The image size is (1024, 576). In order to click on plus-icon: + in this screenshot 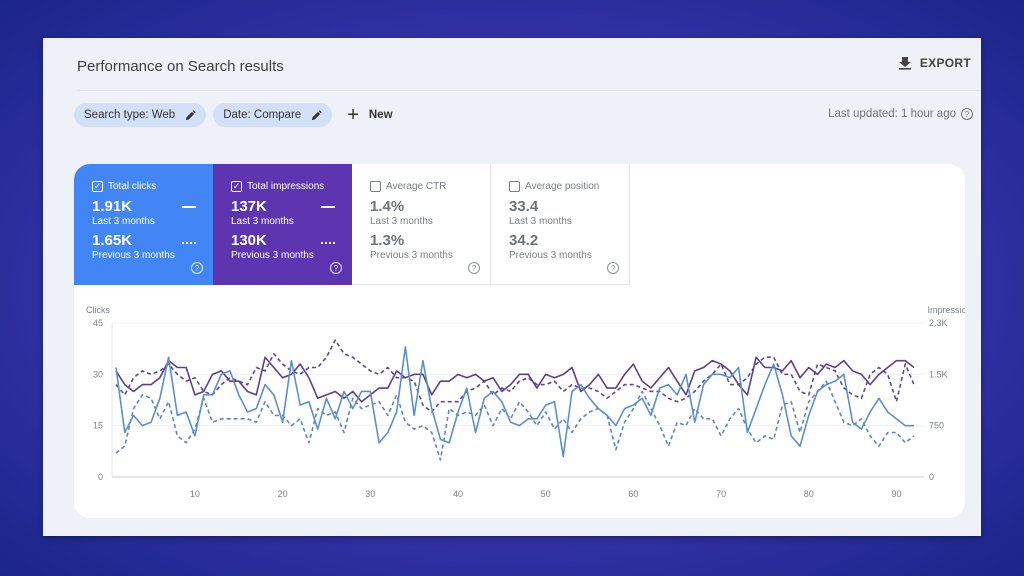, I will do `click(353, 115)`.